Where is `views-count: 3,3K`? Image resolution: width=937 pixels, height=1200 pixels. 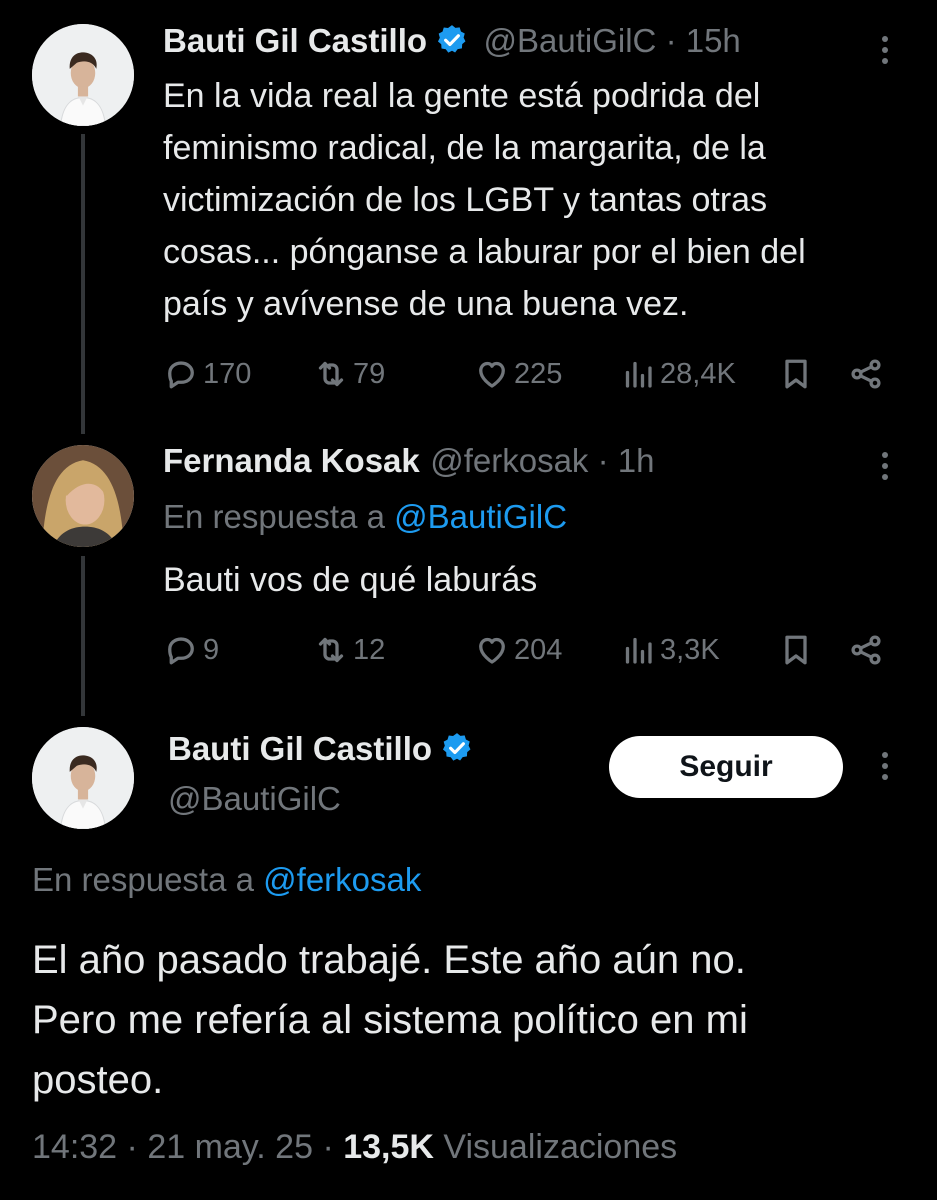 views-count: 3,3K is located at coordinates (690, 649).